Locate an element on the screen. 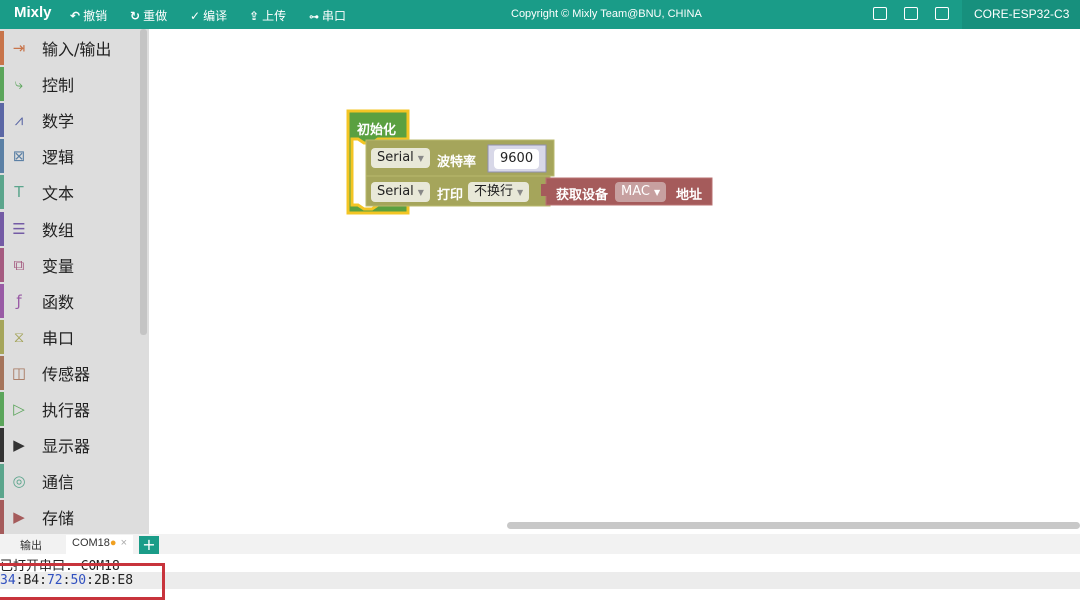 The width and height of the screenshot is (1080, 608). newline-select: 不换行 ▼ is located at coordinates (499, 192).